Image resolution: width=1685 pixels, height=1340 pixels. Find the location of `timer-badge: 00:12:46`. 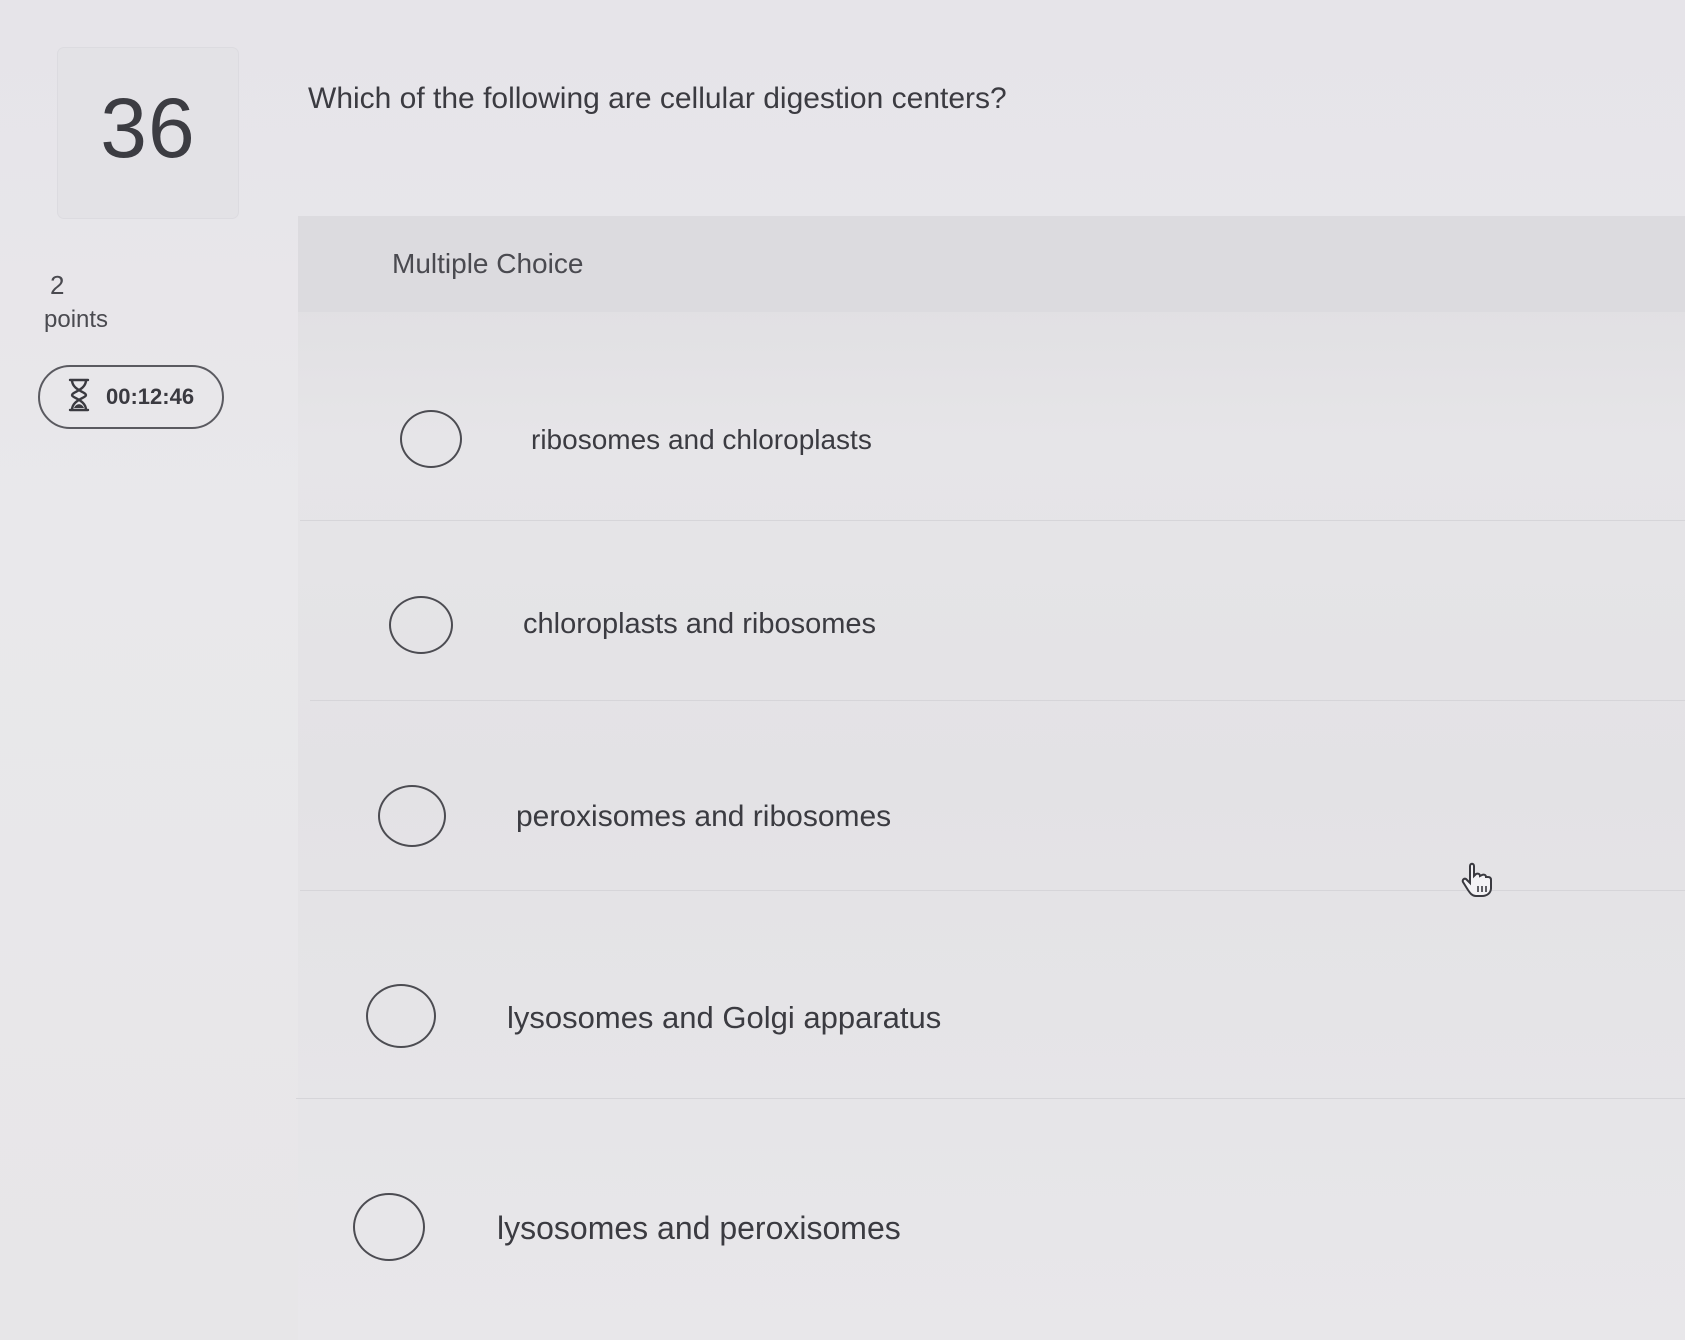

timer-badge: 00:12:46 is located at coordinates (131, 397).